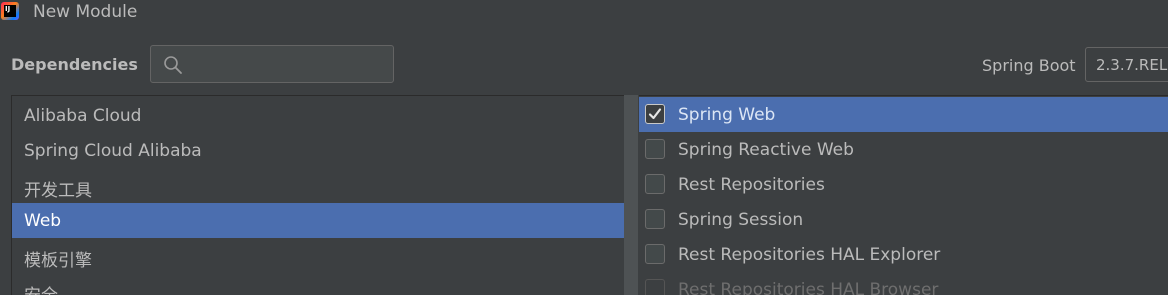 This screenshot has height=295, width=1168. I want to click on window-title: New Module, so click(85, 12).